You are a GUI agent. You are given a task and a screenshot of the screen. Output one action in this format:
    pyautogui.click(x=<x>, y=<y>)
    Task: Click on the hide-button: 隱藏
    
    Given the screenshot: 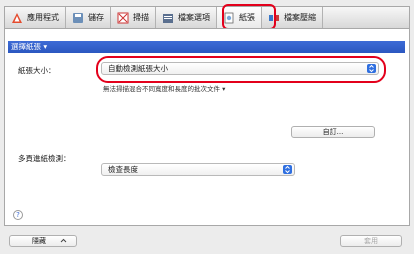 What is the action you would take?
    pyautogui.click(x=43, y=241)
    